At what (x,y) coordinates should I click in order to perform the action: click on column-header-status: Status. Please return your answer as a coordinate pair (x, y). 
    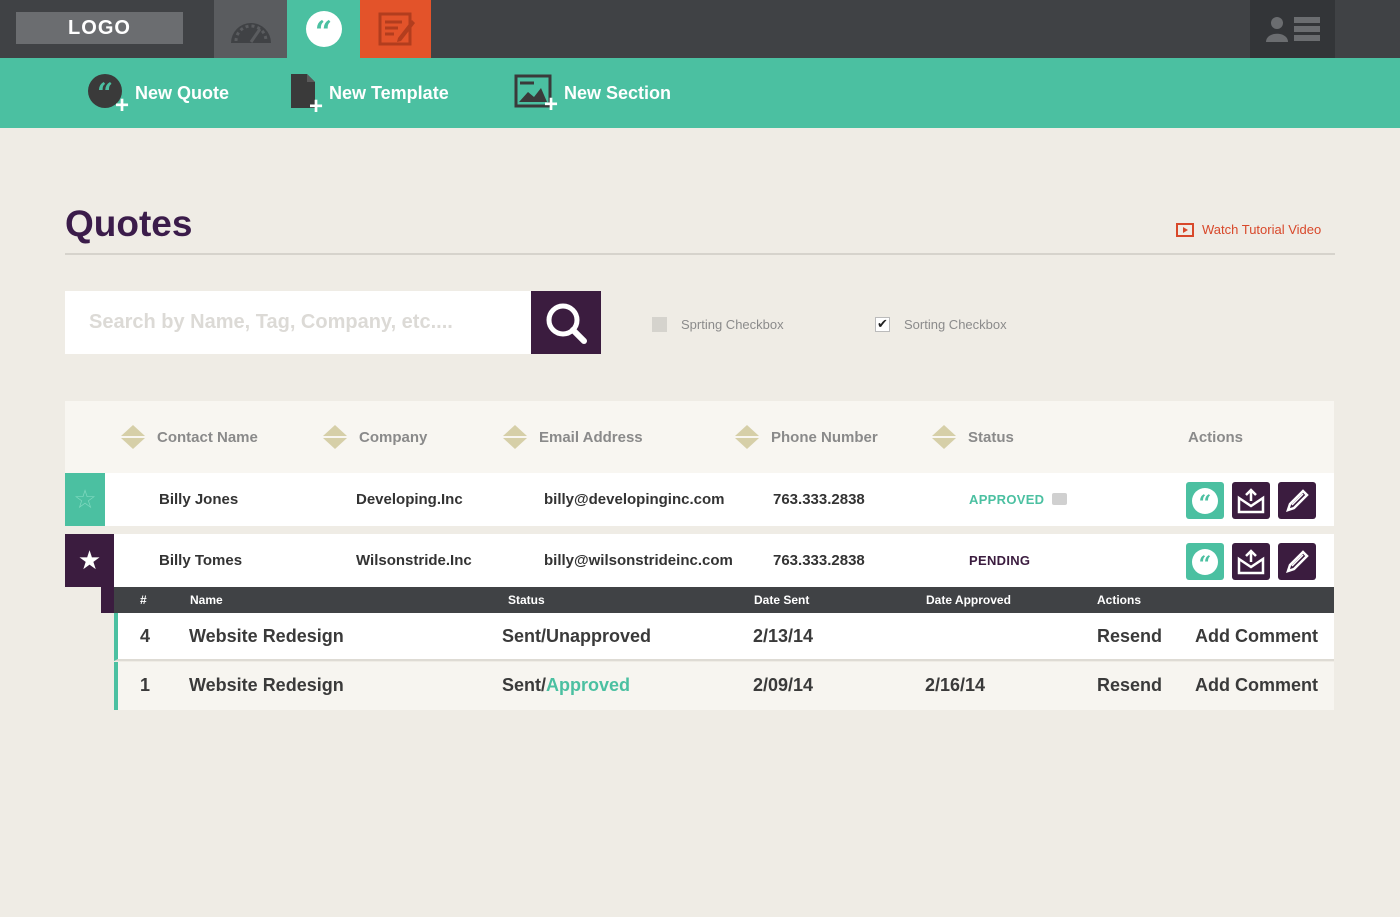
    Looking at the image, I should click on (973, 437).